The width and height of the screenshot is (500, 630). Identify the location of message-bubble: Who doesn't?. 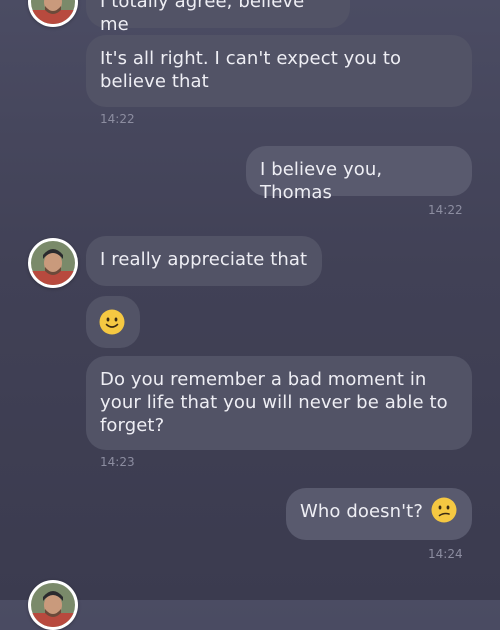
(379, 514).